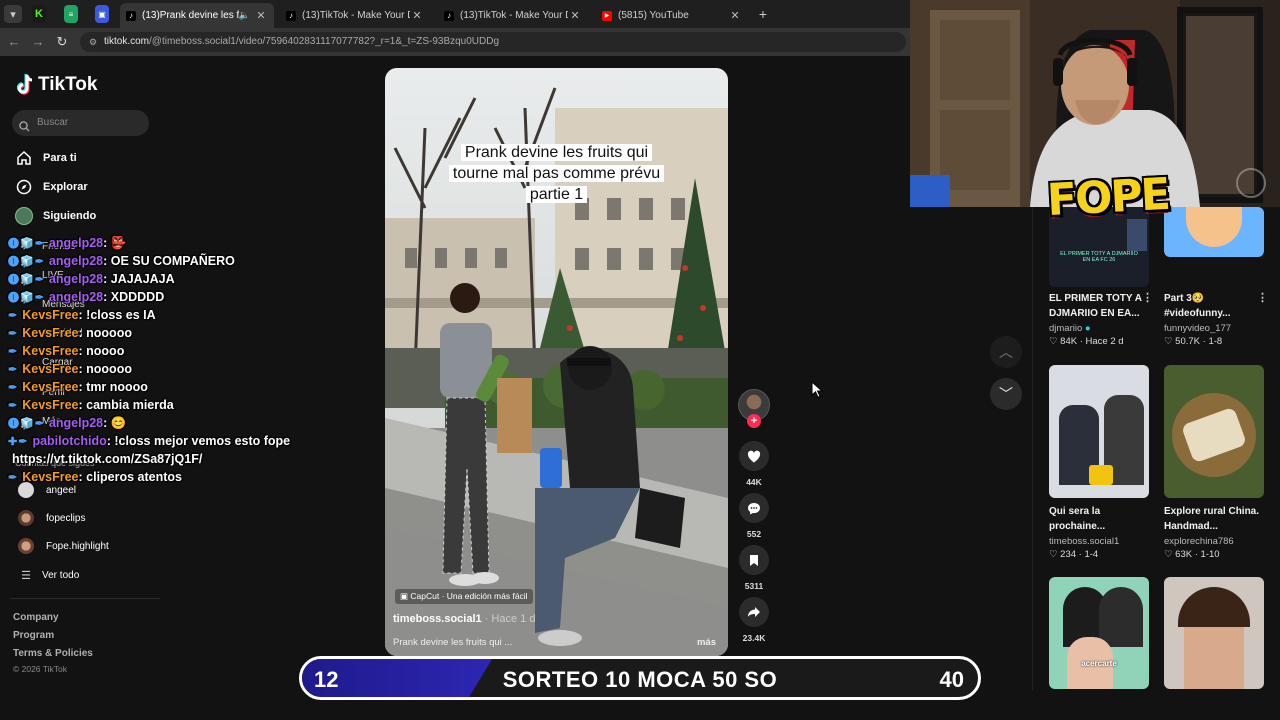  I want to click on author-name: djmariio, so click(1066, 328).